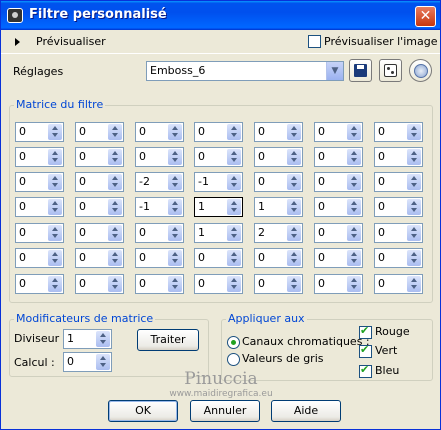 The width and height of the screenshot is (441, 430). I want to click on blue-checkbox, so click(365, 370).